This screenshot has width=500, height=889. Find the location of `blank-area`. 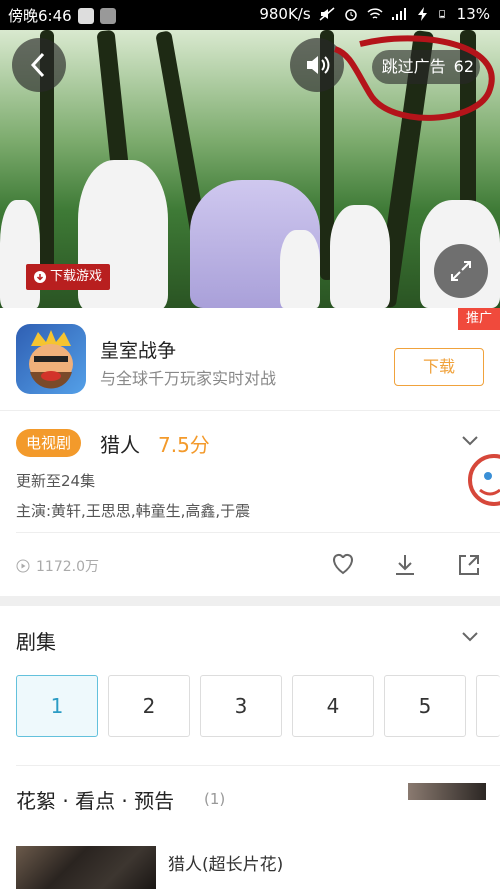

blank-area is located at coordinates (409, 844).